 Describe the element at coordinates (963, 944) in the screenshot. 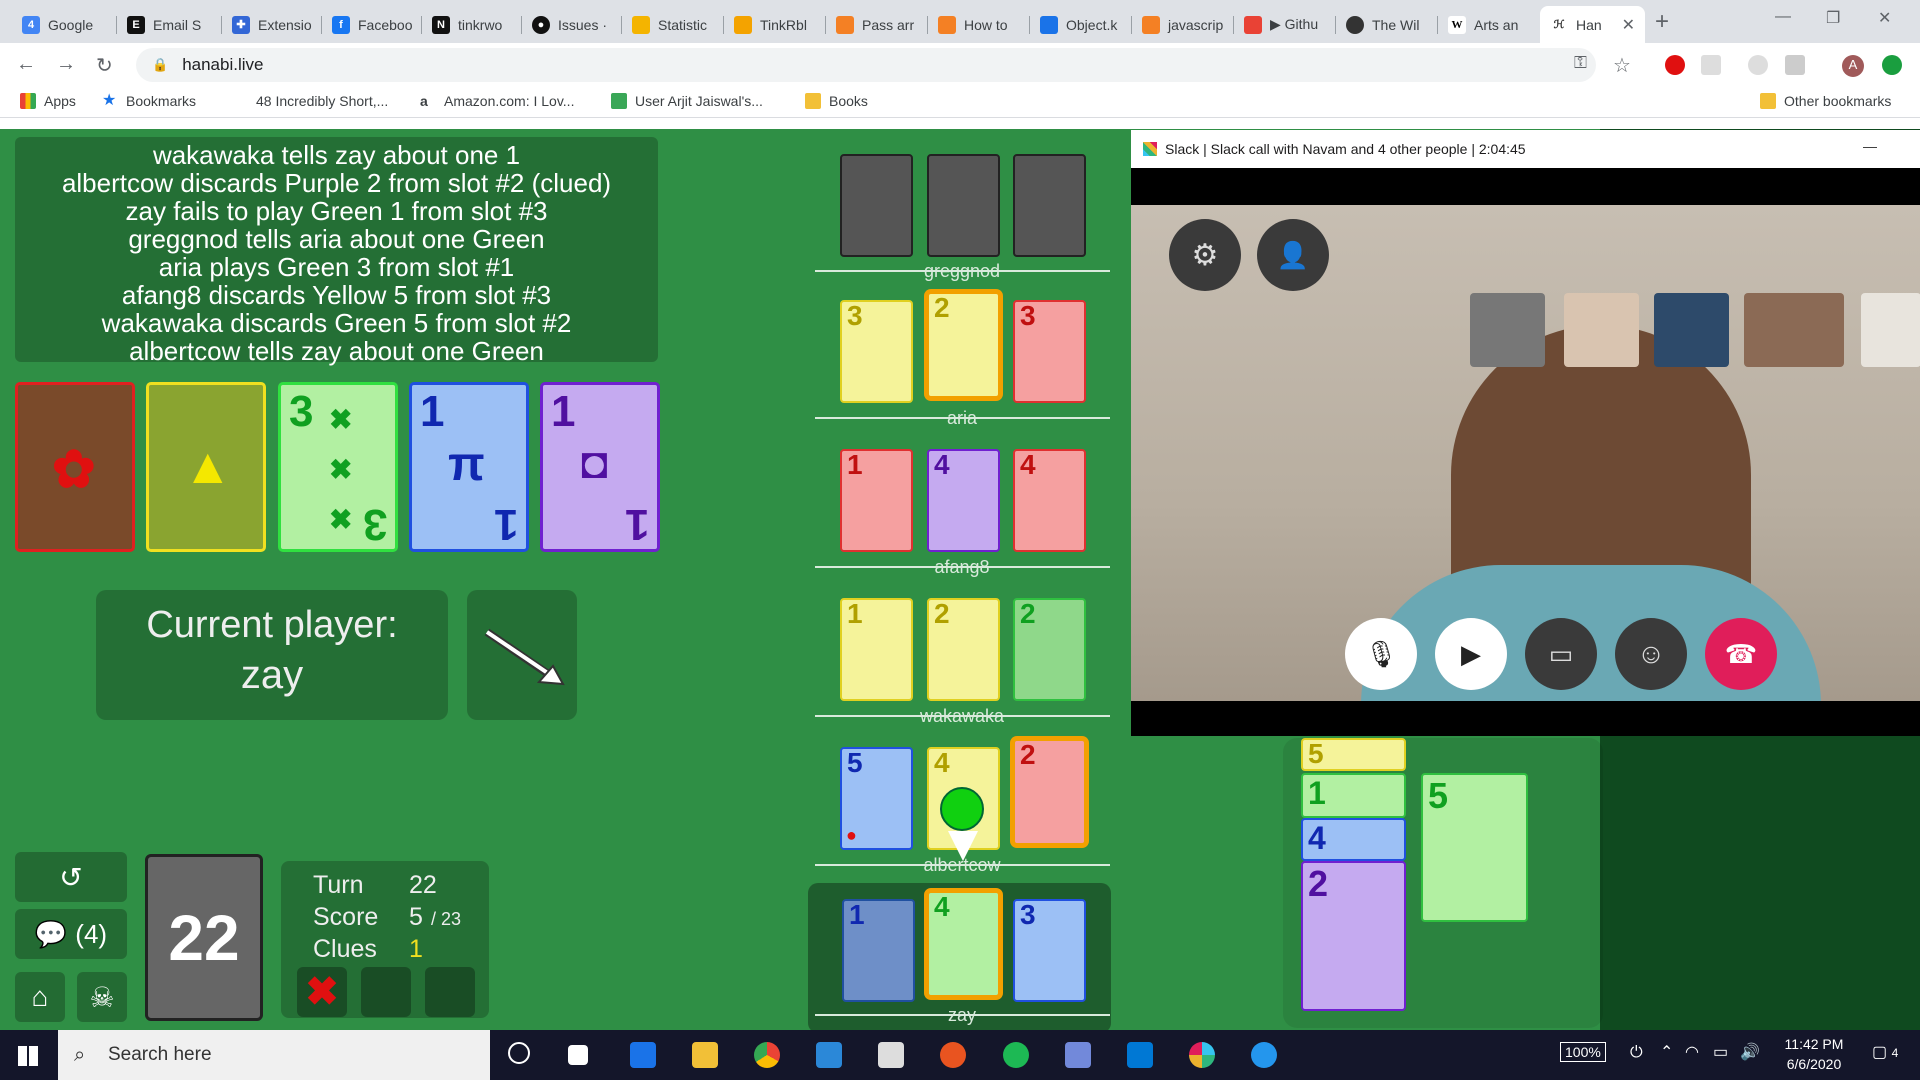

I see `card-green-4: 4` at that location.